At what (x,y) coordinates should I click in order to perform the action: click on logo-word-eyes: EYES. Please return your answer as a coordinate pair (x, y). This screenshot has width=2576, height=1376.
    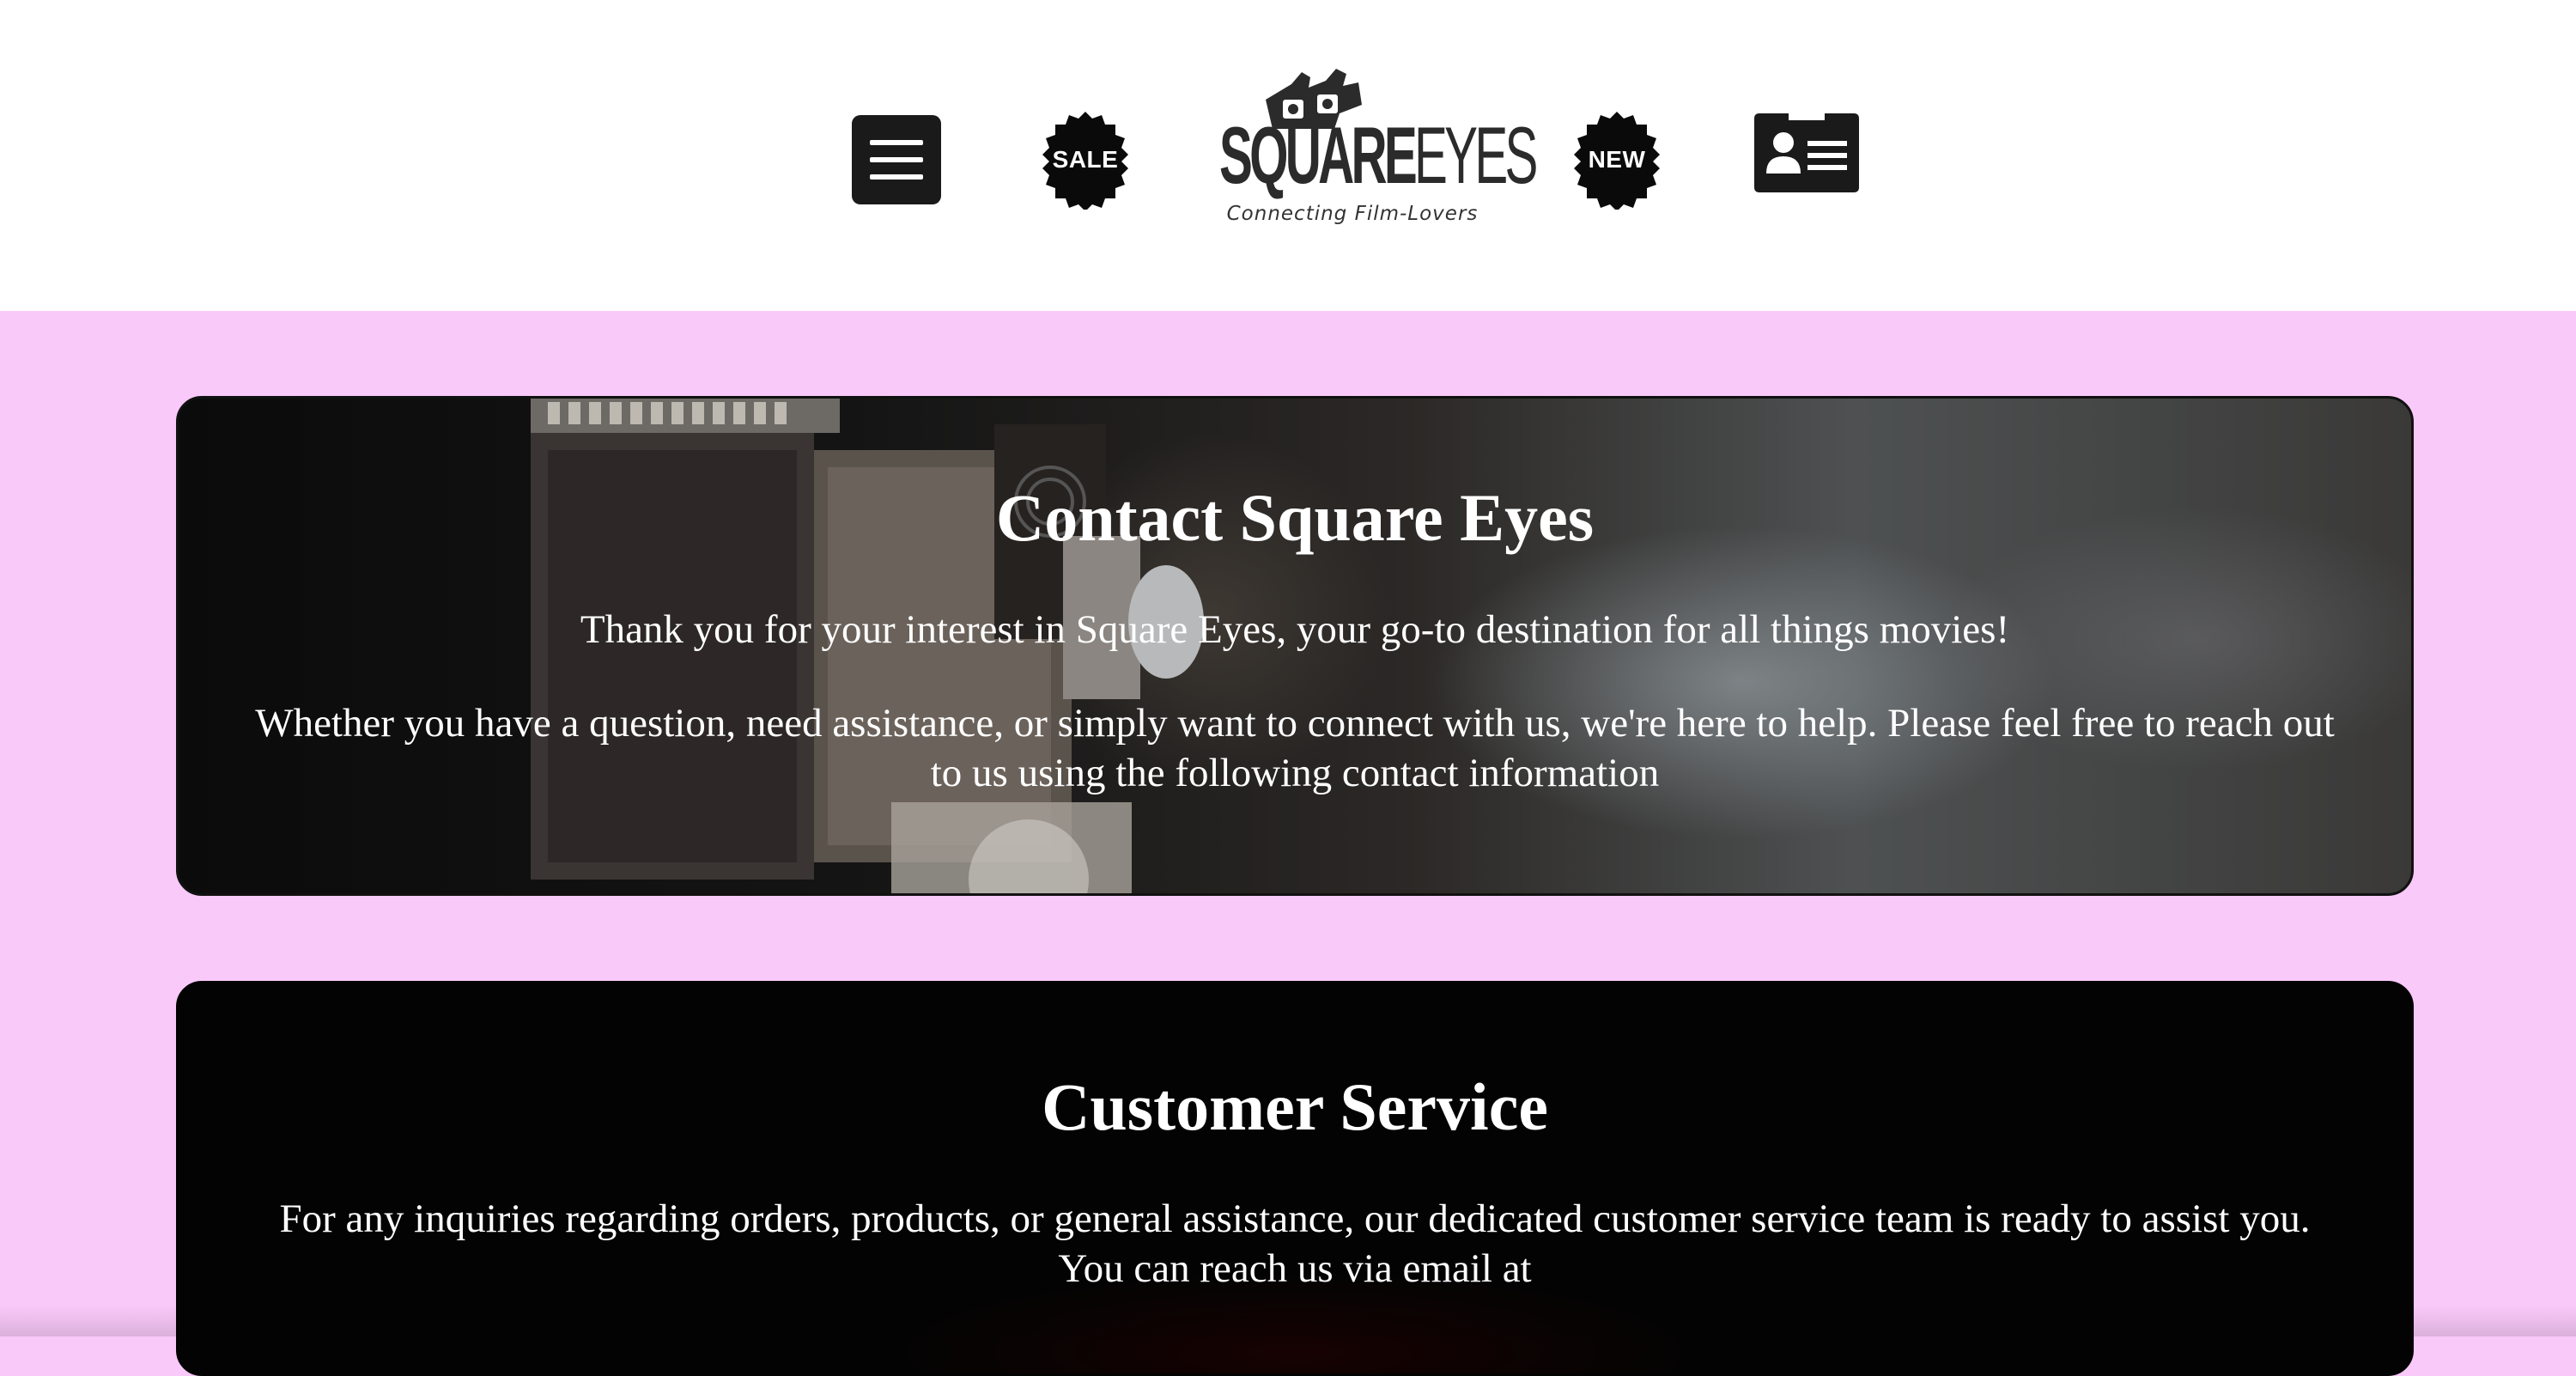
    Looking at the image, I should click on (1476, 155).